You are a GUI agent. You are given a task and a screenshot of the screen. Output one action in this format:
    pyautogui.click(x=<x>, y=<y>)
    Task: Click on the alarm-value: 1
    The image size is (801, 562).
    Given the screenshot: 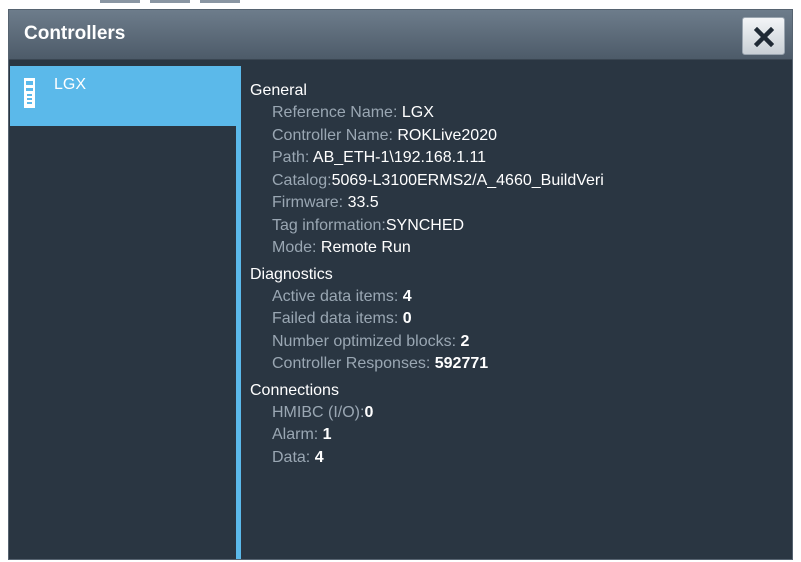 What is the action you would take?
    pyautogui.click(x=327, y=434)
    